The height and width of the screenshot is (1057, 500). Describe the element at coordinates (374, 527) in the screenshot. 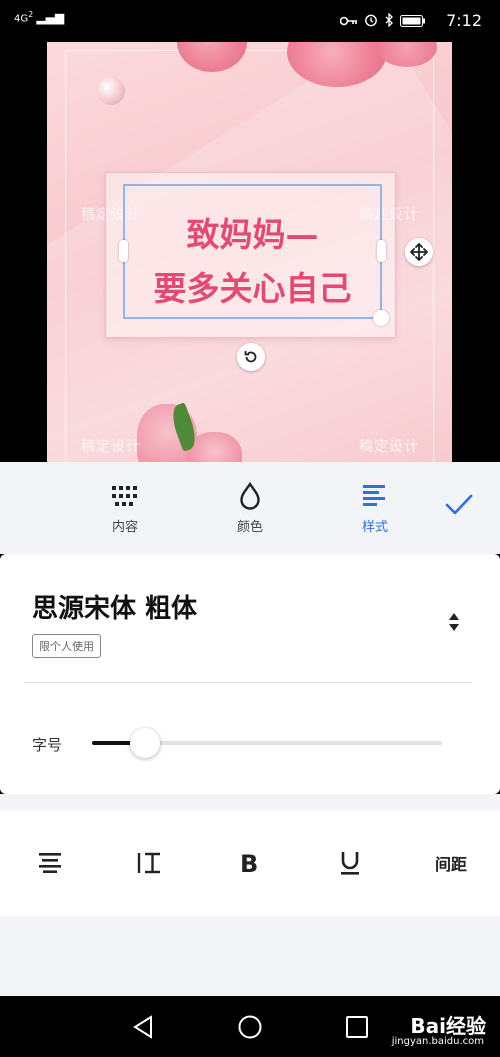

I see `tab-style-label: 样式` at that location.